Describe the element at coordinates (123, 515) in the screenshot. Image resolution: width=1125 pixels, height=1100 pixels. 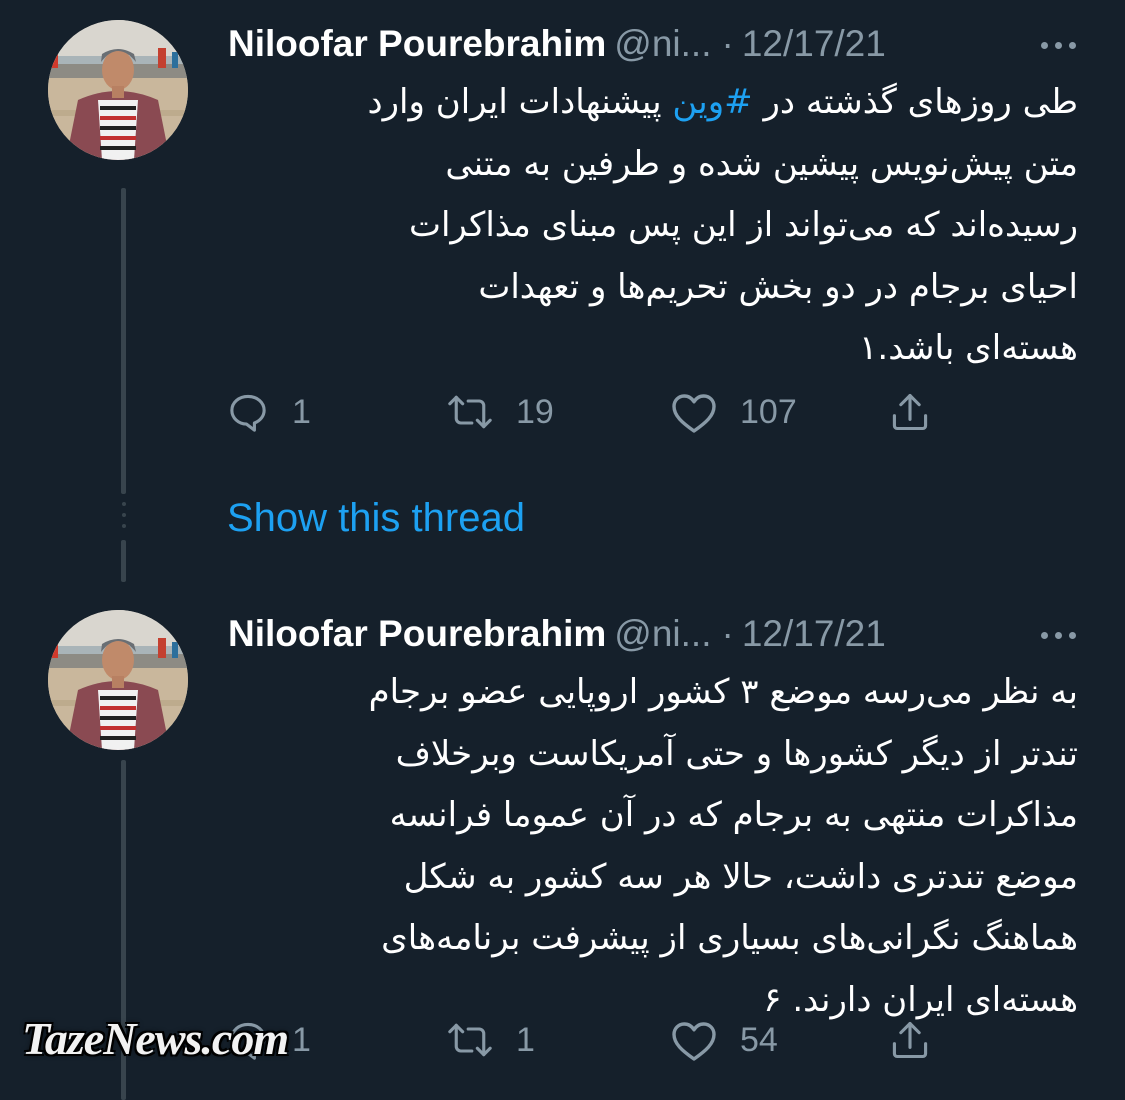
I see `thread-gap-dots` at that location.